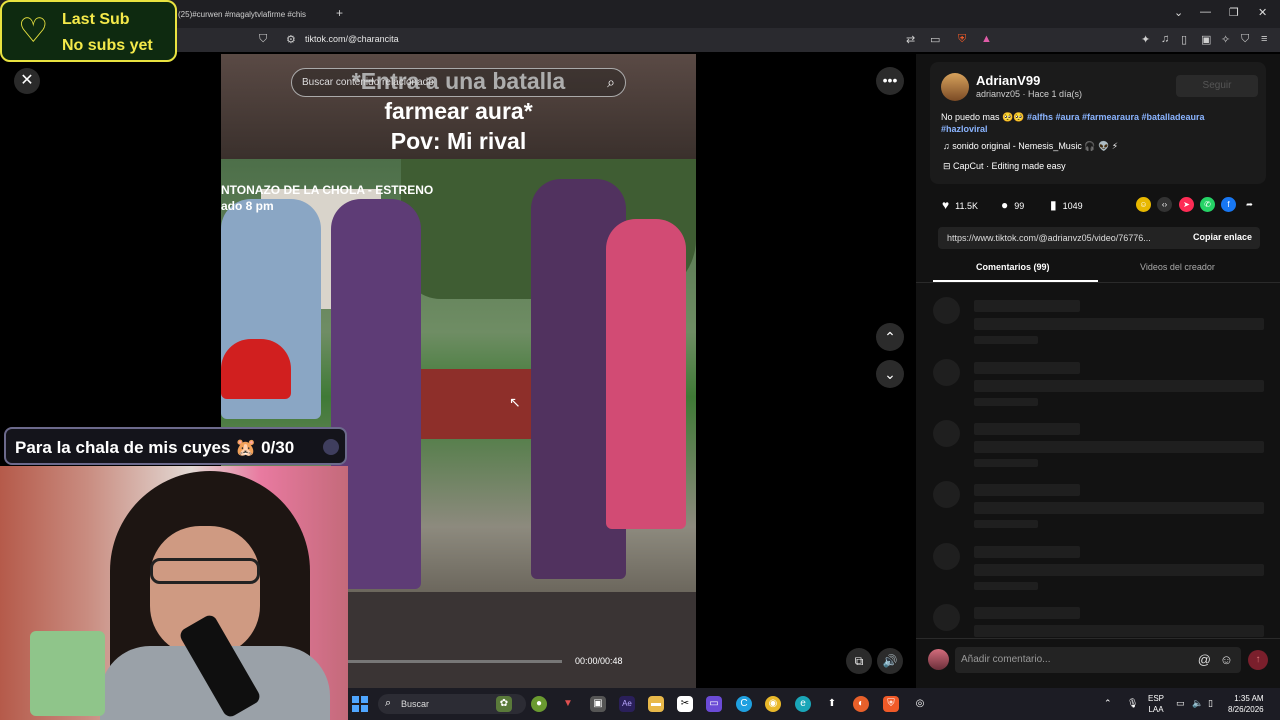  Describe the element at coordinates (656, 704) in the screenshot. I see `file-explorer-icon: ▬` at that location.